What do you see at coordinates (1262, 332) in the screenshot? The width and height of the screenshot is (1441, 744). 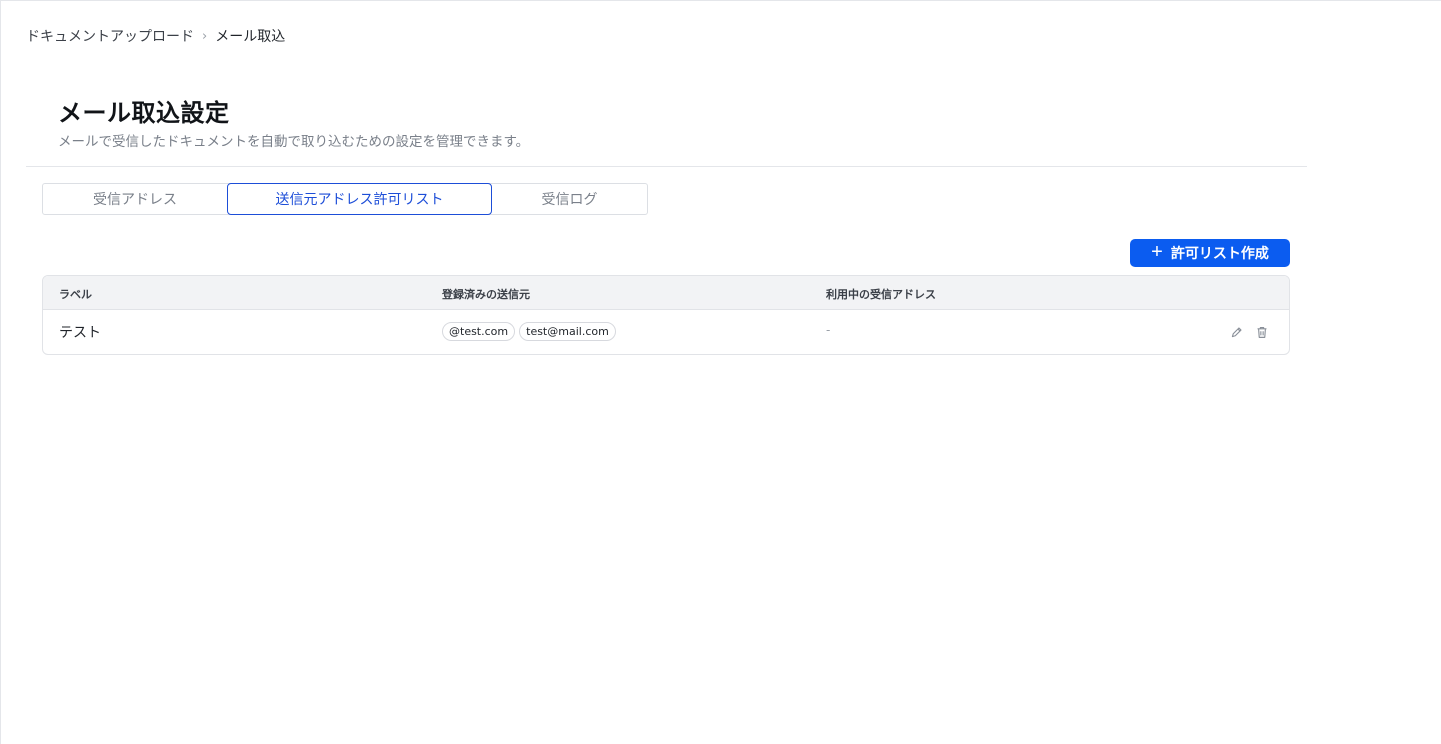 I see `trash-icon` at bounding box center [1262, 332].